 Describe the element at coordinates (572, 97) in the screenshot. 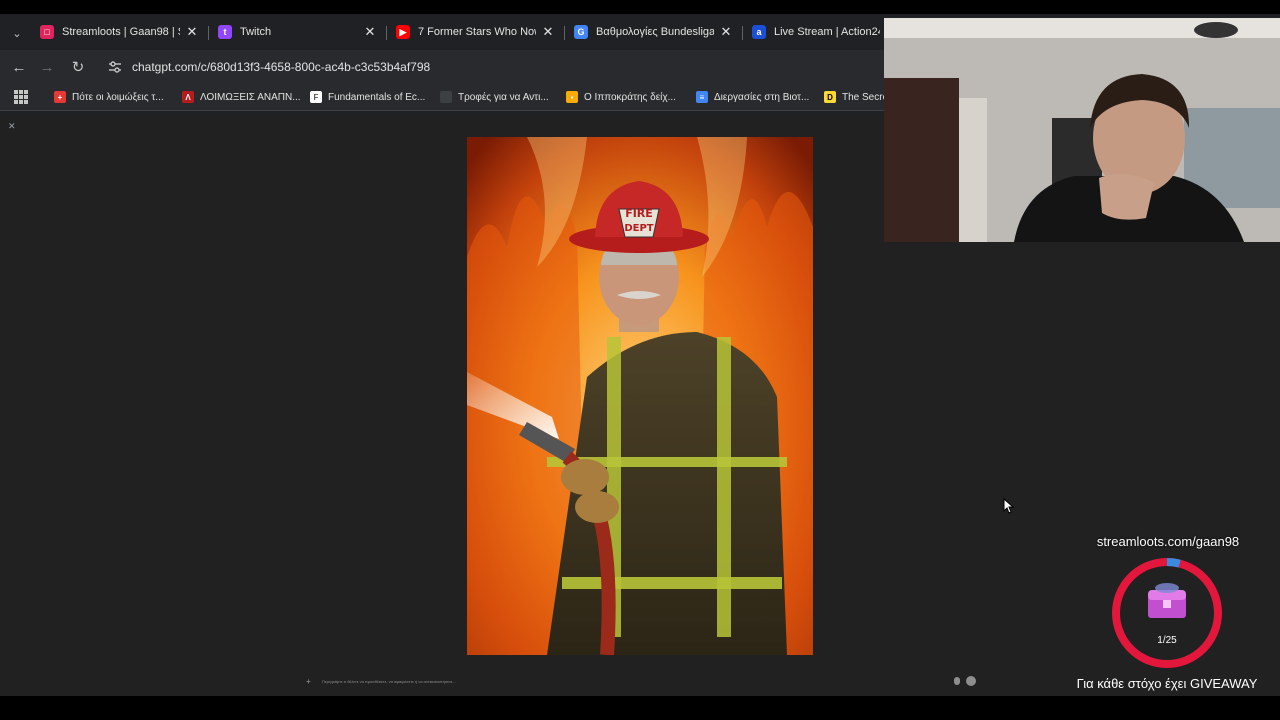

I see `folder-icon: ▪` at that location.